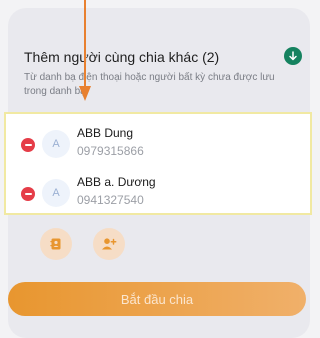  I want to click on add-user-button, so click(109, 244).